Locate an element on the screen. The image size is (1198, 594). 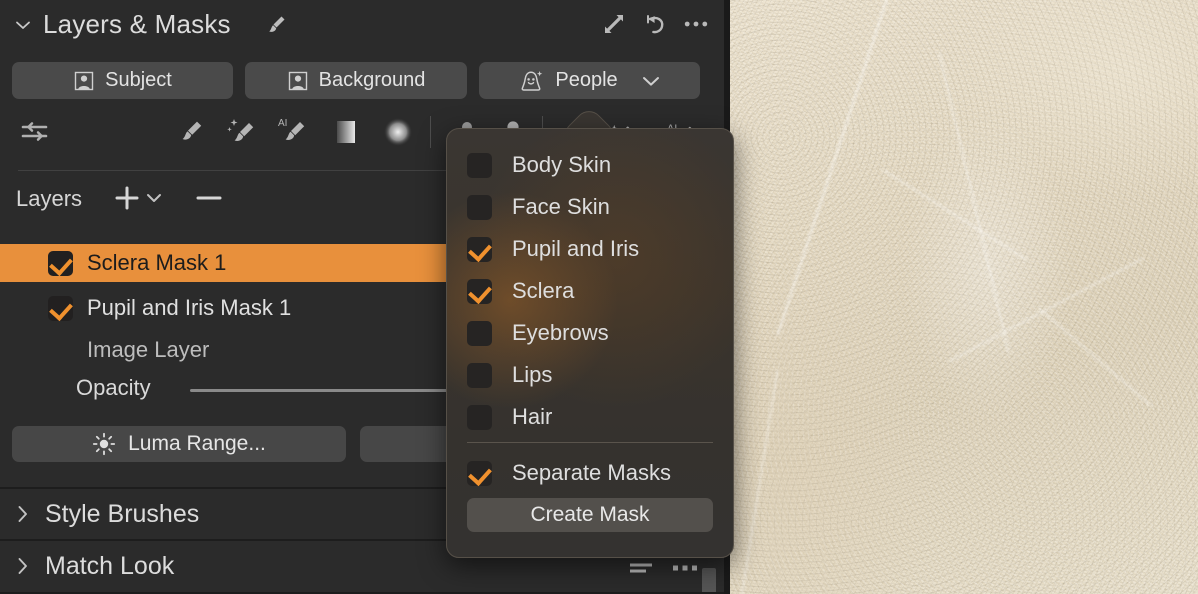
add-layer-chevron-down-icon is located at coordinates (154, 200).